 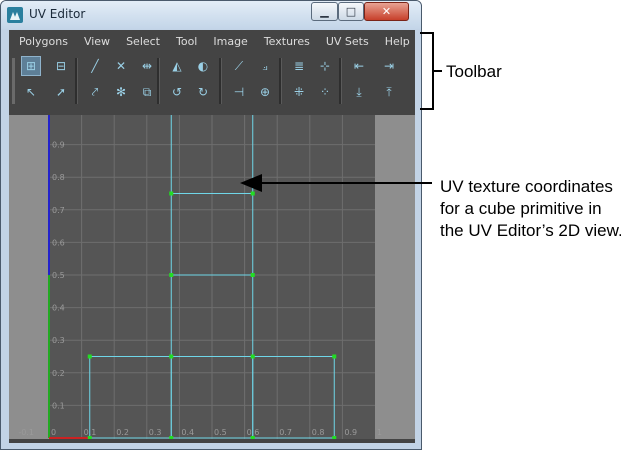 I want to click on smooth-uv-icon: ⤤, so click(x=95, y=92).